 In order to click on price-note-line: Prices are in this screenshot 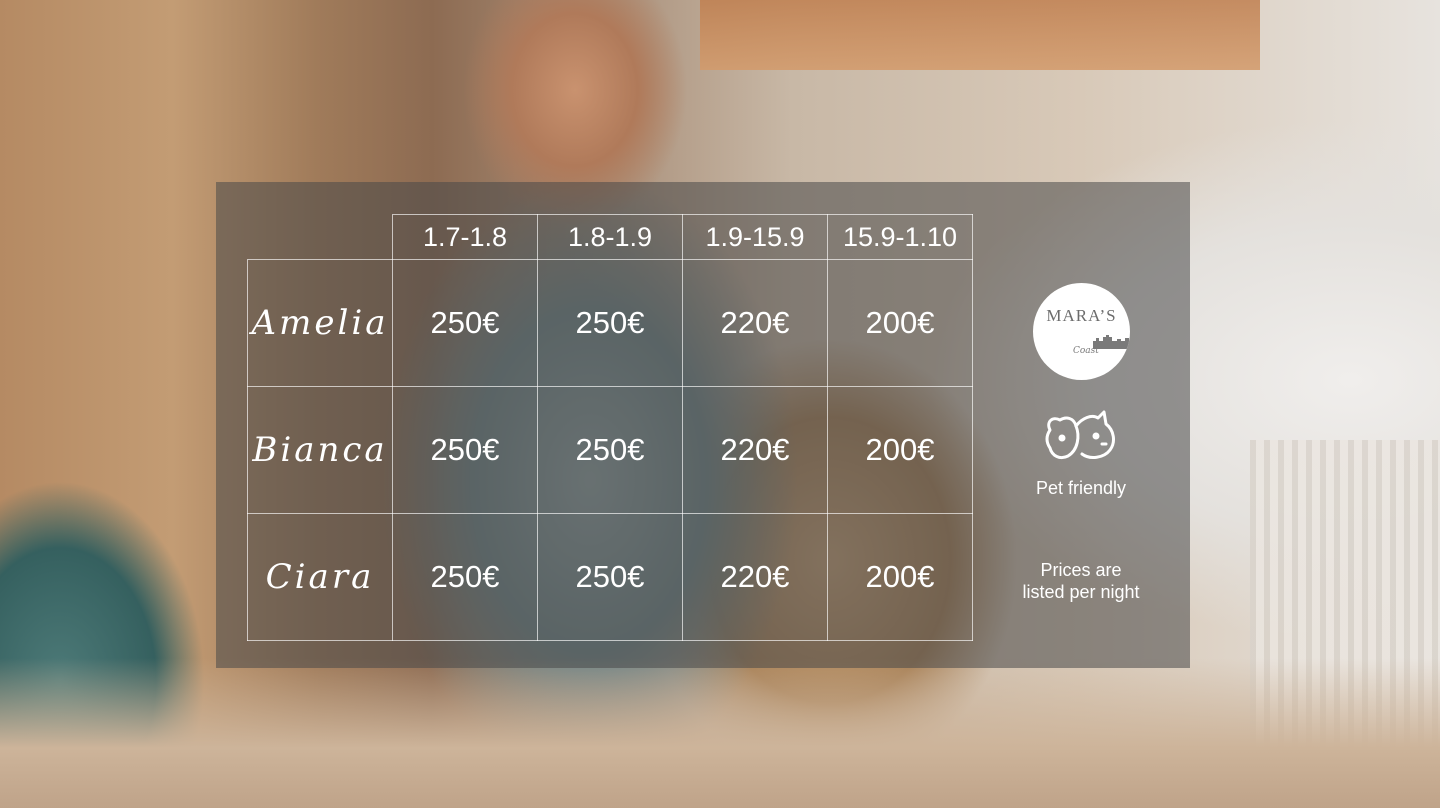, I will do `click(1081, 570)`.